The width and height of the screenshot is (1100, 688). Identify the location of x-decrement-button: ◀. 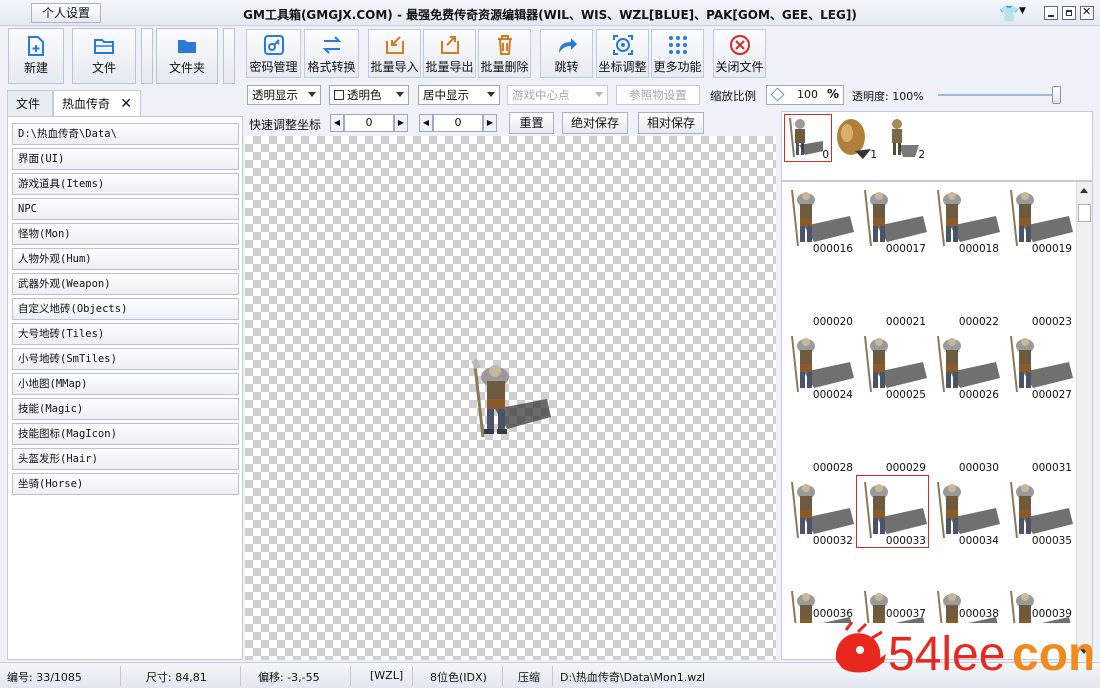
(337, 123).